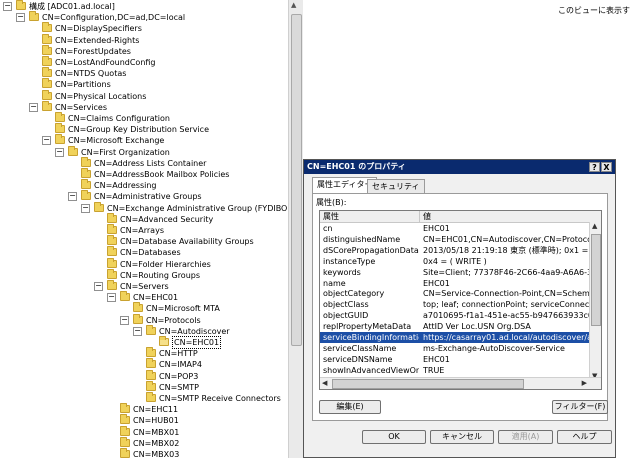 Image resolution: width=636 pixels, height=458 pixels. What do you see at coordinates (144, 39) in the screenshot?
I see `tree-node: CN=Extended-Rights` at bounding box center [144, 39].